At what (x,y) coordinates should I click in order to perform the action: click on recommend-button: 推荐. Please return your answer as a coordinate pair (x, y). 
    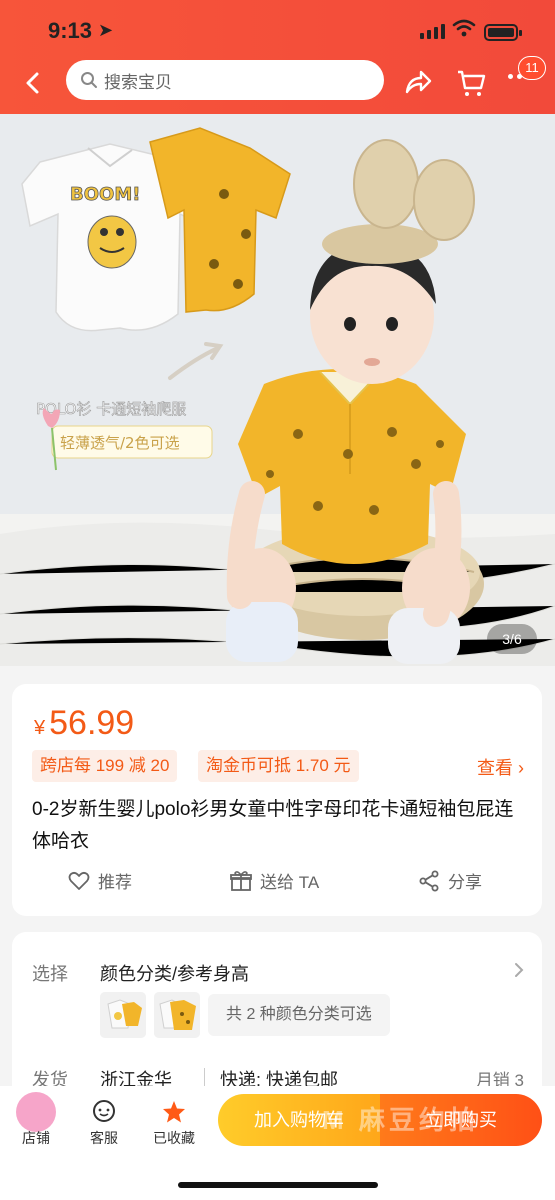
    Looking at the image, I should click on (100, 880).